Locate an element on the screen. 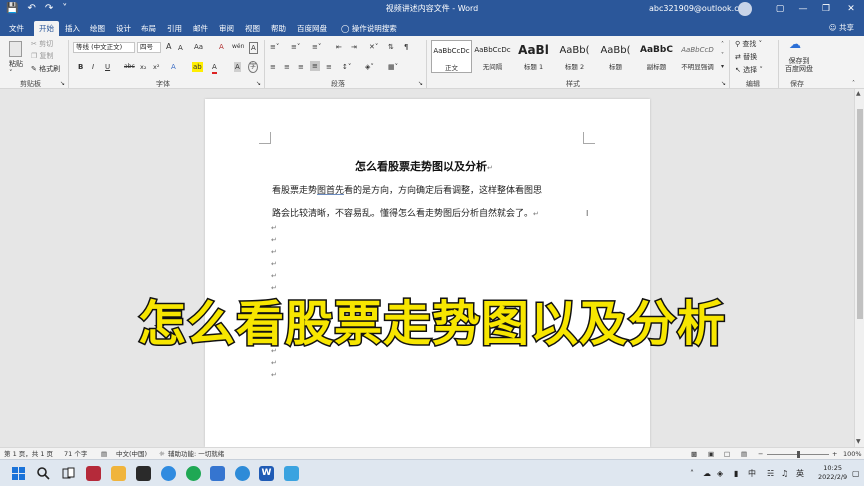 The image size is (864, 486). print-layout-icon: □ is located at coordinates (727, 454).